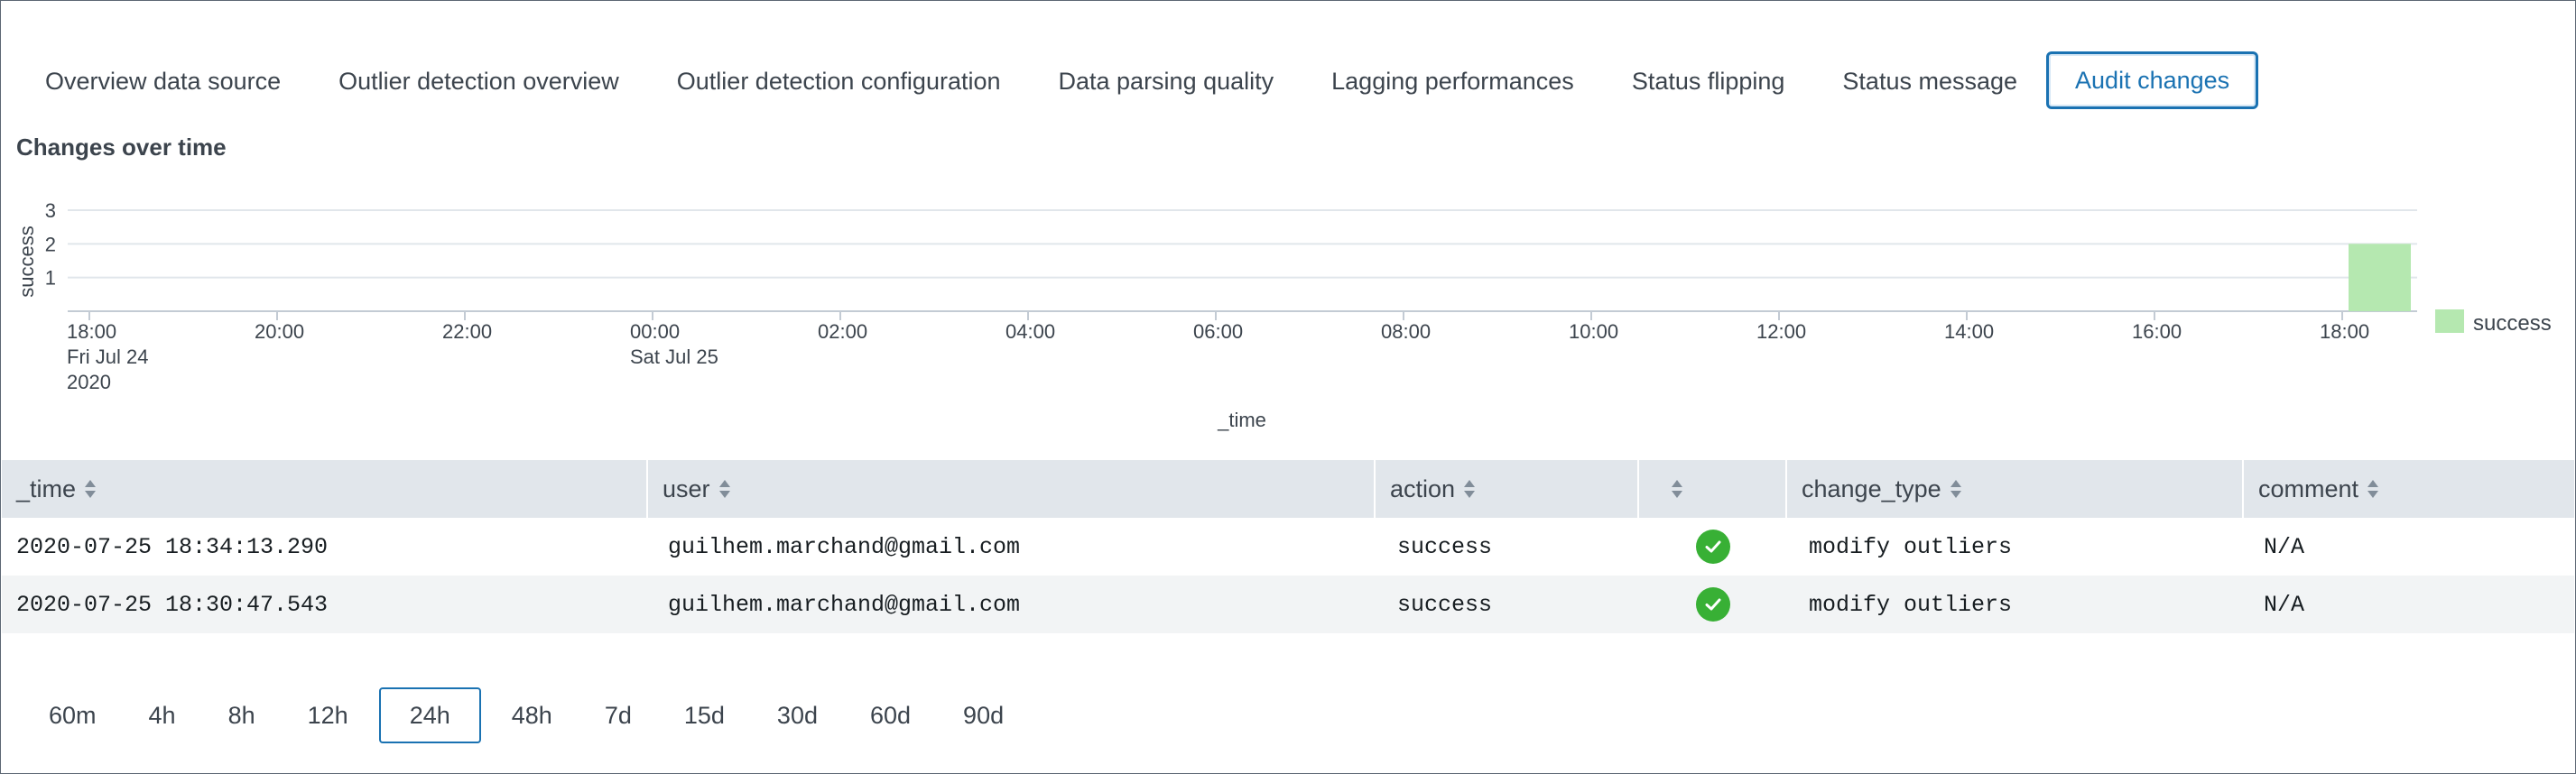  Describe the element at coordinates (72, 715) in the screenshot. I see `range-button-60m: 60m` at that location.